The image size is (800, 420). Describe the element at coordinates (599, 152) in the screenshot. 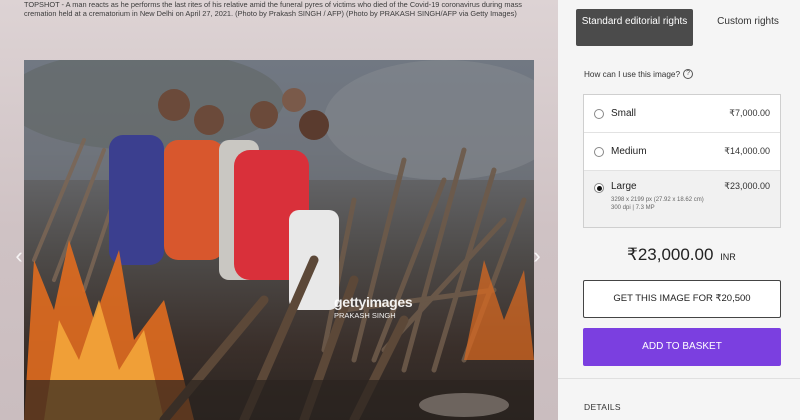

I see `radio-medium` at that location.